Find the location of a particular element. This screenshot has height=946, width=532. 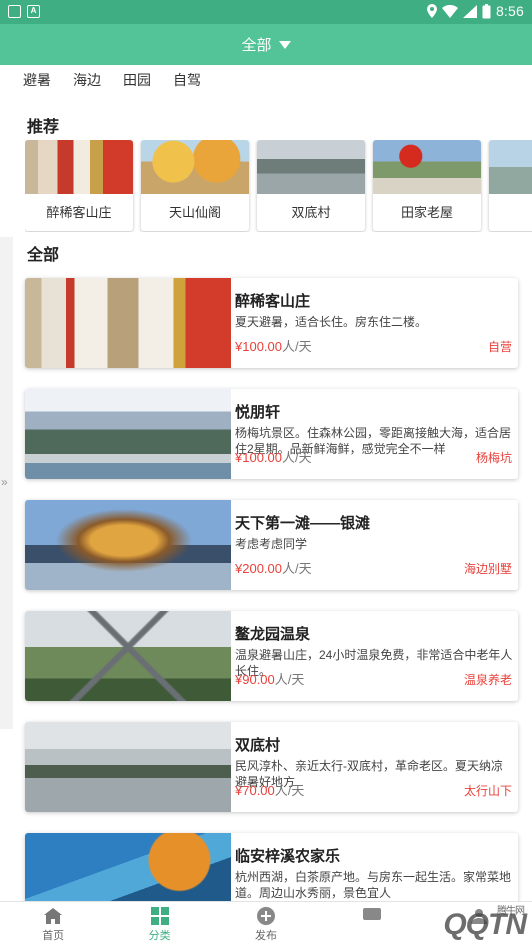

list-item-price: ¥200.00人/天 is located at coordinates (273, 568).